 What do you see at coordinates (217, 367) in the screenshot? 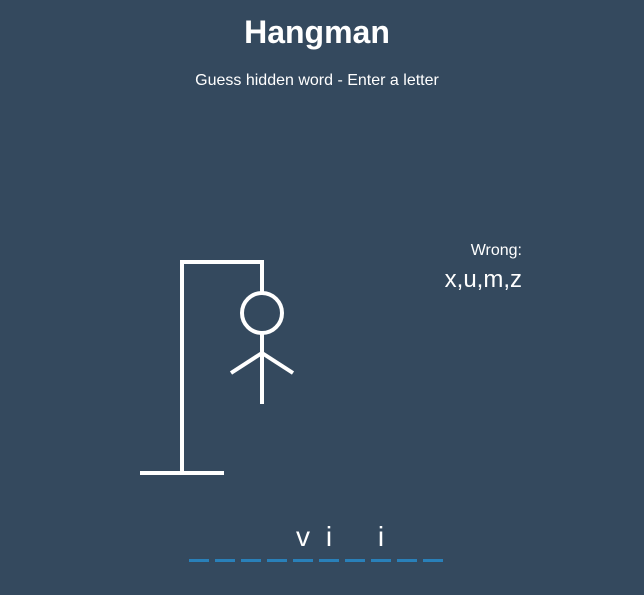
I see `hangman-figure` at bounding box center [217, 367].